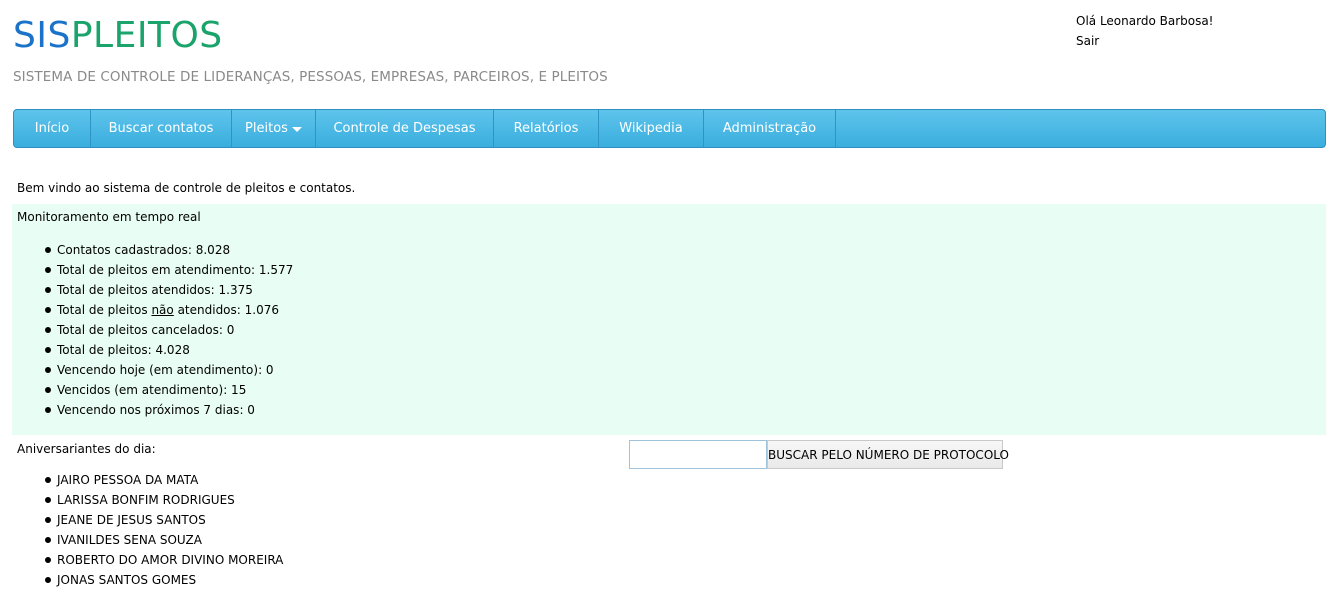  What do you see at coordinates (42, 35) in the screenshot?
I see `logo-part-sis: SIS` at bounding box center [42, 35].